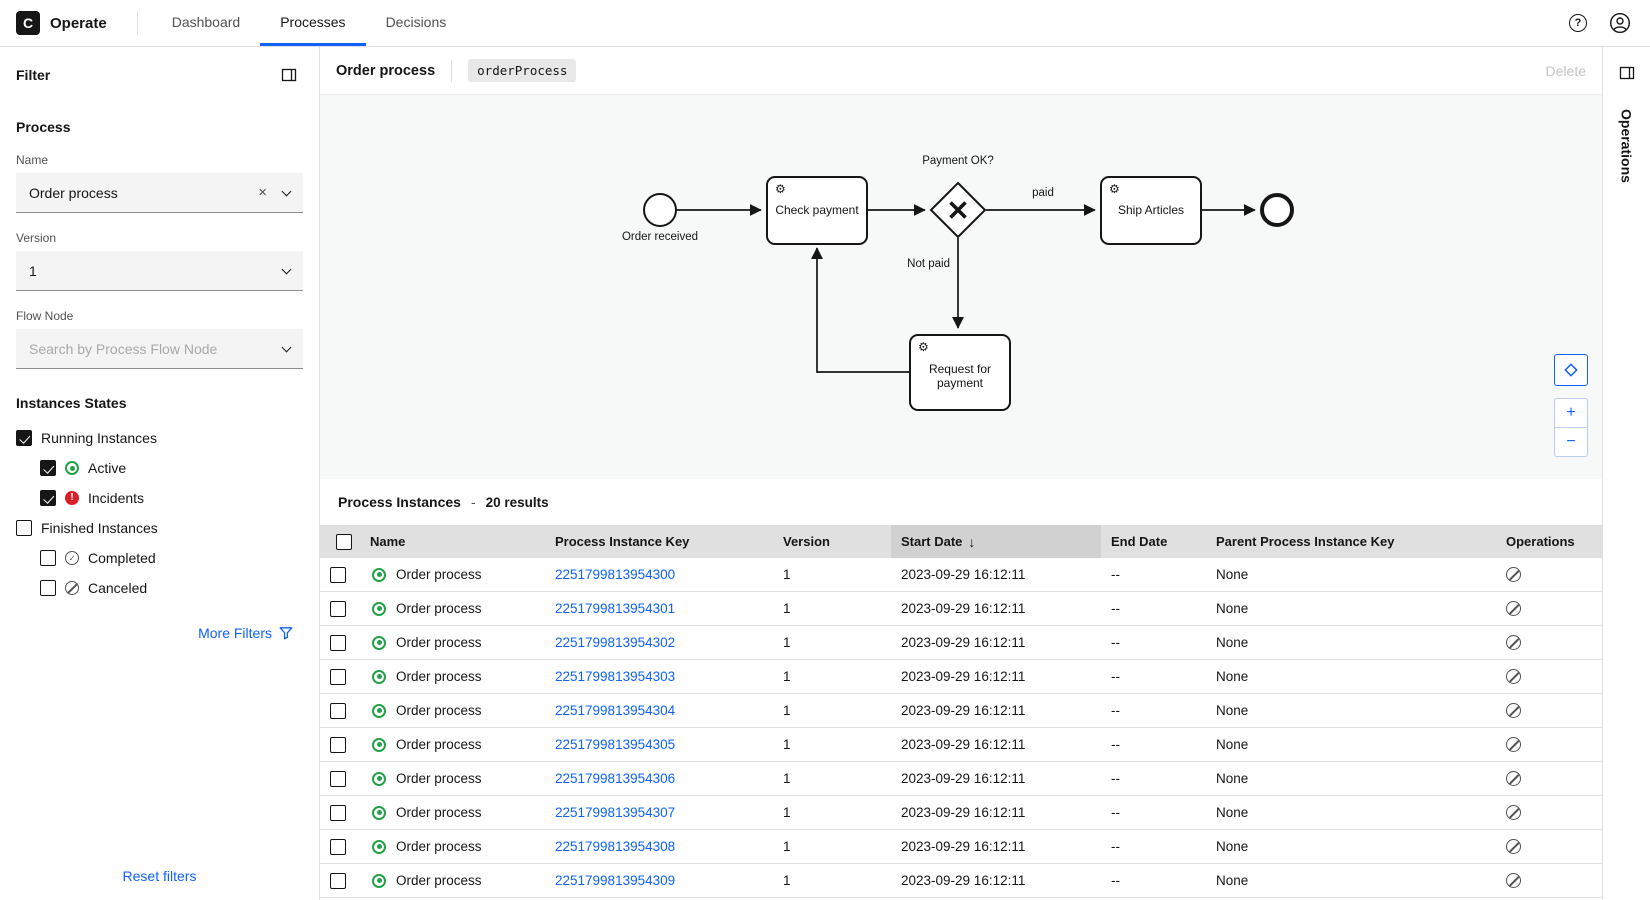 This screenshot has width=1650, height=900. I want to click on process-name-dropdown: Order process ×, so click(159, 193).